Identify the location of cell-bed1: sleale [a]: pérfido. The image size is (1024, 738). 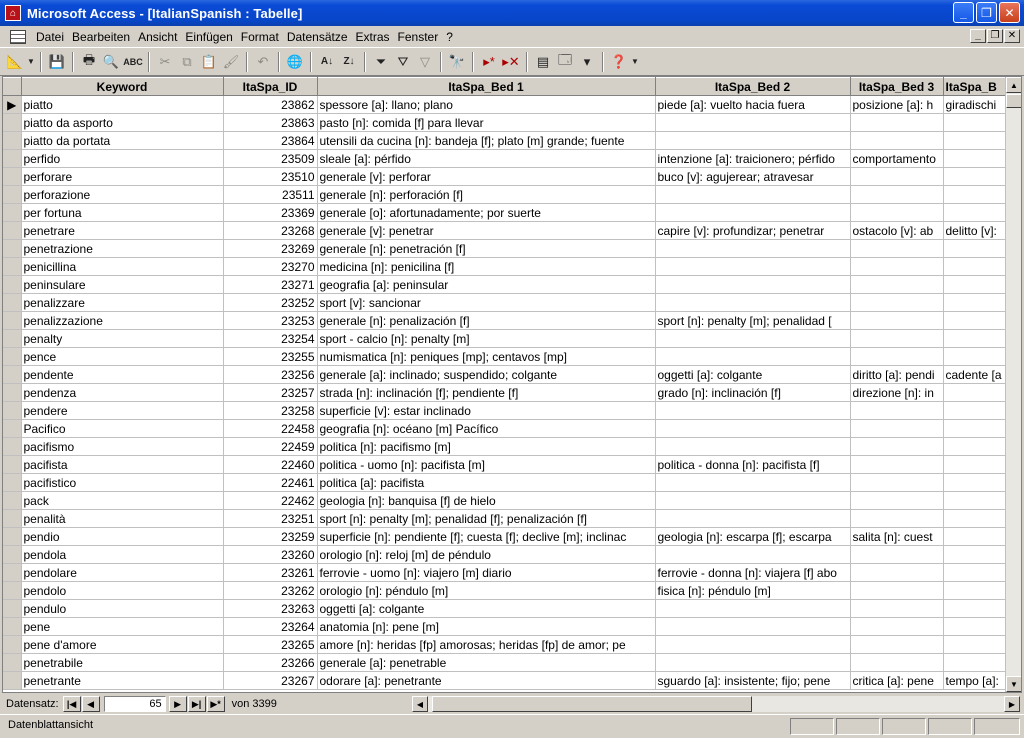
(486, 158).